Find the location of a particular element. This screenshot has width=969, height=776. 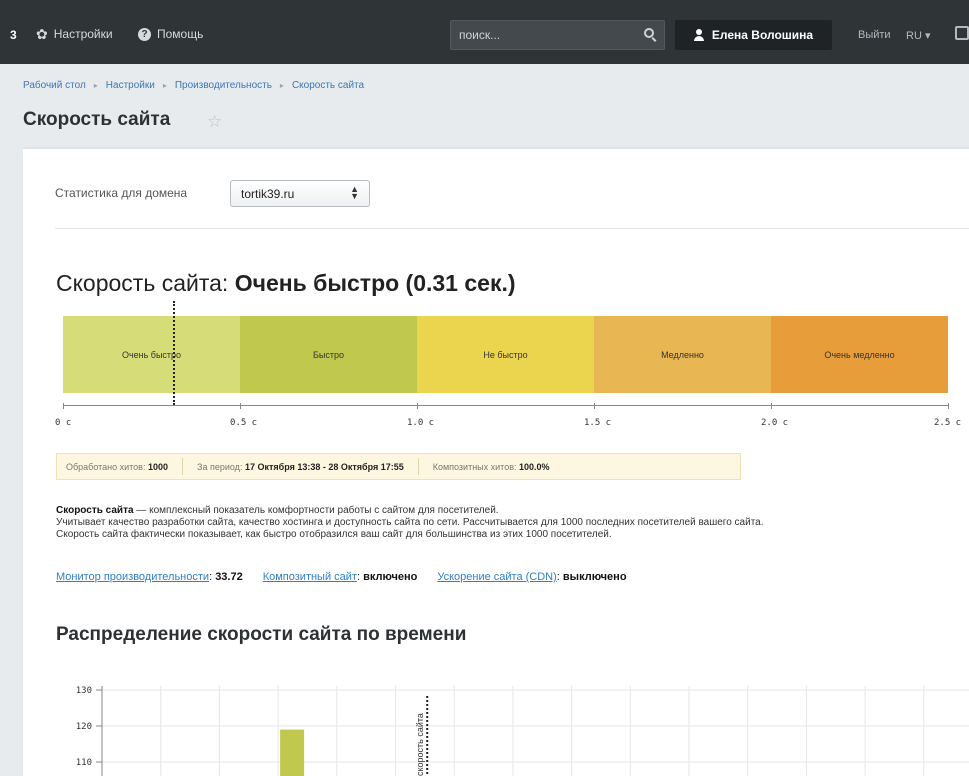

logout-link: Выйти is located at coordinates (874, 35).